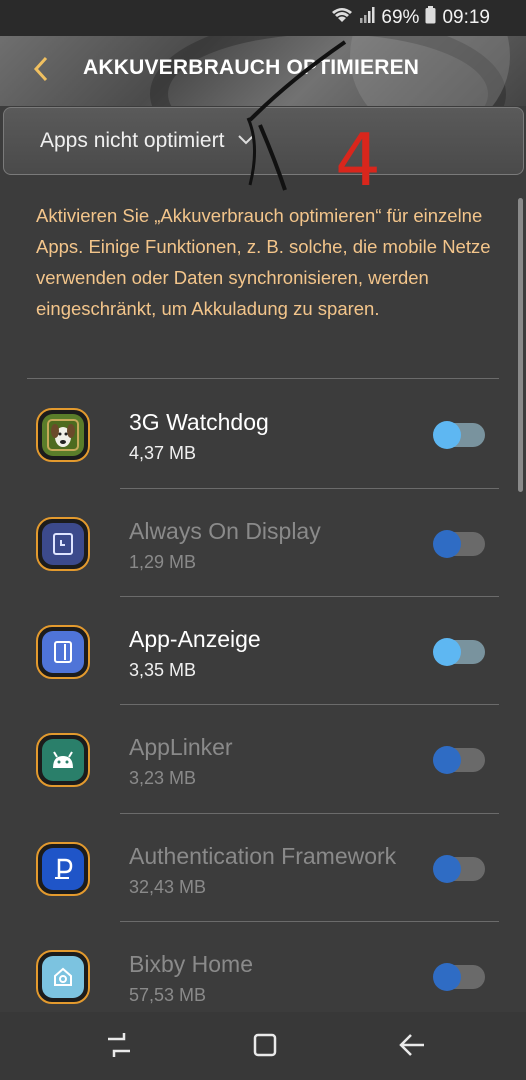 The image size is (526, 1080). I want to click on battery-icon, so click(430, 18).